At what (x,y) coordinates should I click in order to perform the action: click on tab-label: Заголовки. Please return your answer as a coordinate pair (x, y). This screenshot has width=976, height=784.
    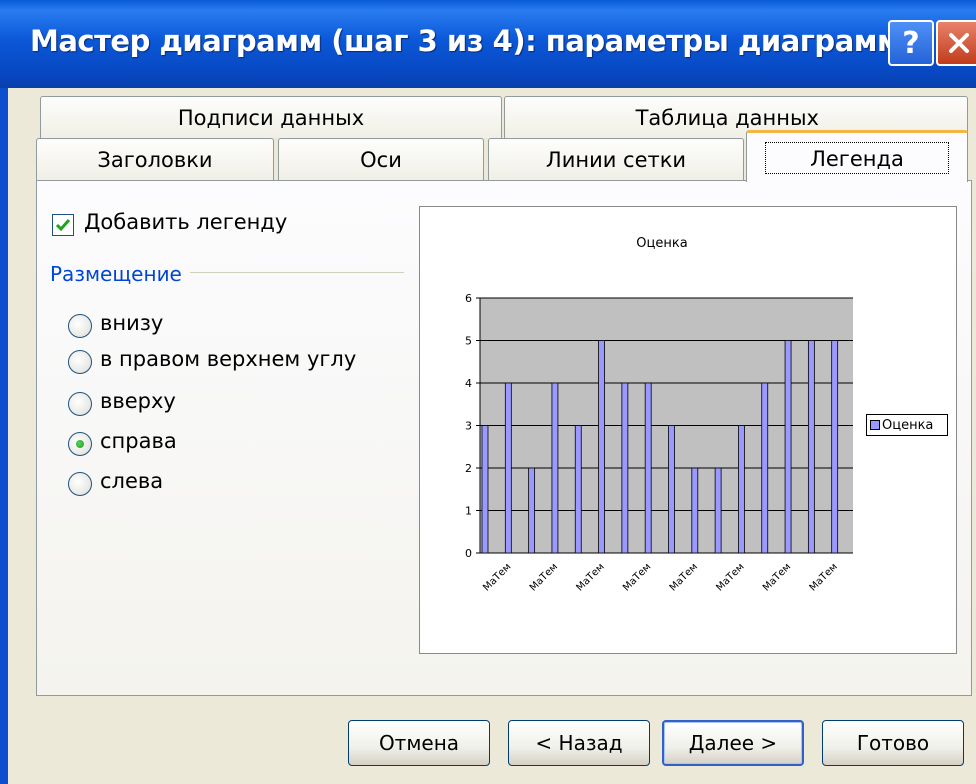
    Looking at the image, I should click on (155, 160).